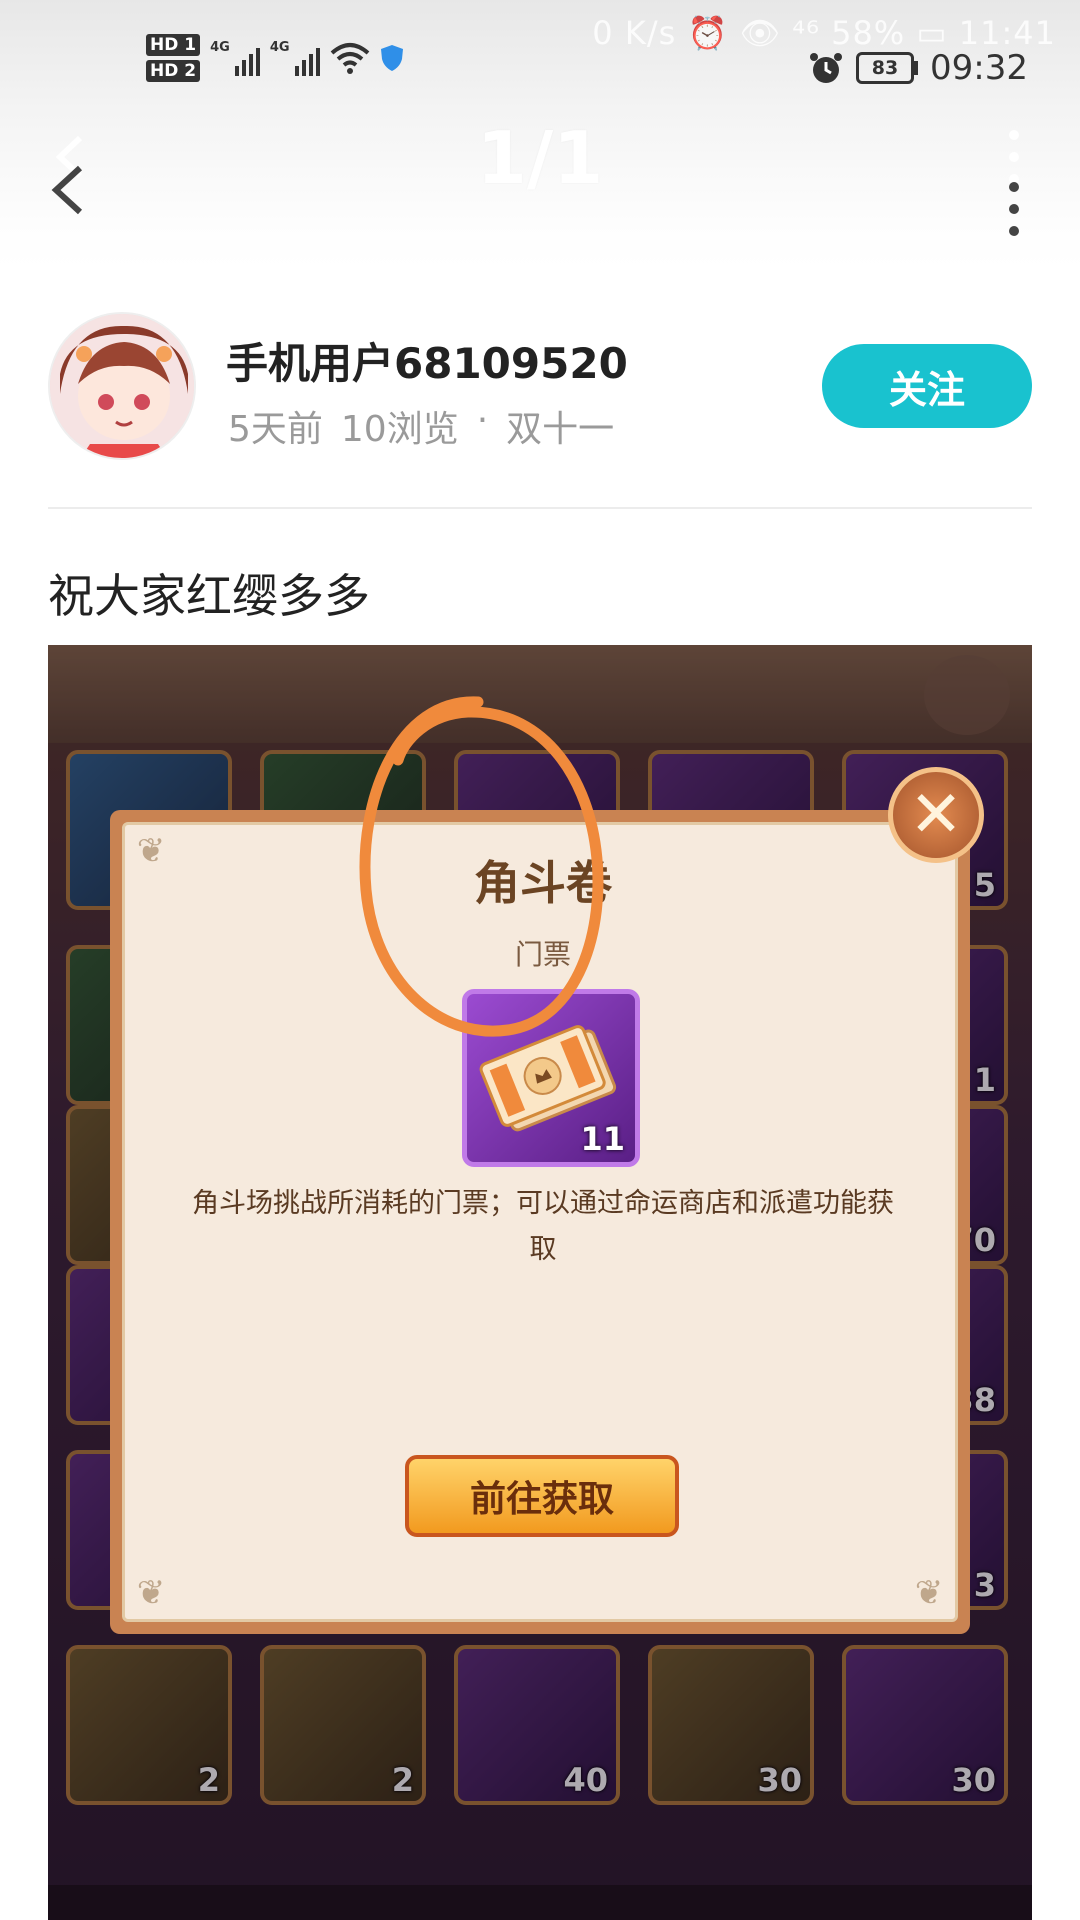  Describe the element at coordinates (543, 1227) in the screenshot. I see `item-description: 角斗场挑战所消耗的门票；可以通过命运商店和派遣功能获 取` at that location.